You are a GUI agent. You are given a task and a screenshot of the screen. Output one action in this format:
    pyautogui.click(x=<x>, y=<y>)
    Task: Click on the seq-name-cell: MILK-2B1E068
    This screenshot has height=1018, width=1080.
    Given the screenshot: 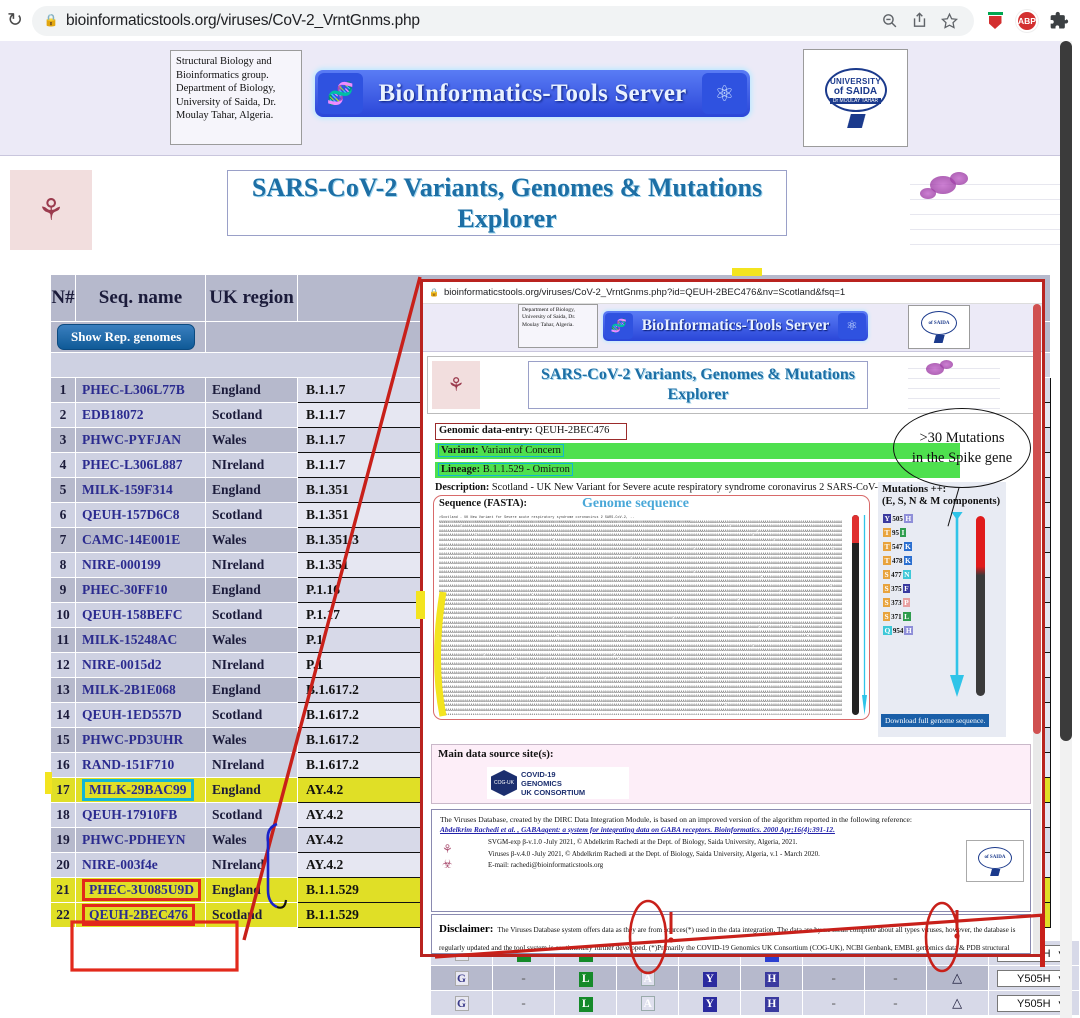 What is the action you would take?
    pyautogui.click(x=140, y=690)
    